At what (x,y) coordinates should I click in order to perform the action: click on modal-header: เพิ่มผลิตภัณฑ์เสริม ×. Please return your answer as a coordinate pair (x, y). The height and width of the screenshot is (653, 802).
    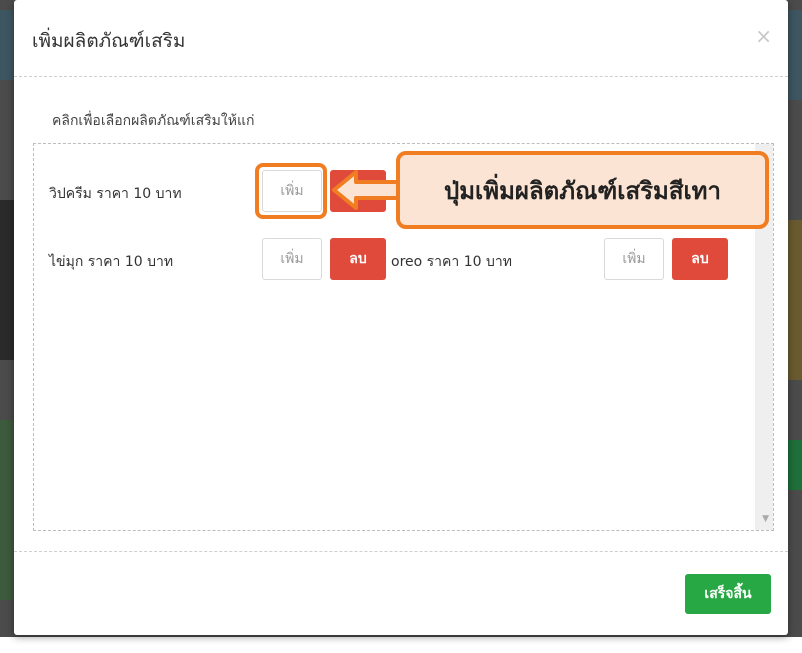
    Looking at the image, I should click on (401, 38).